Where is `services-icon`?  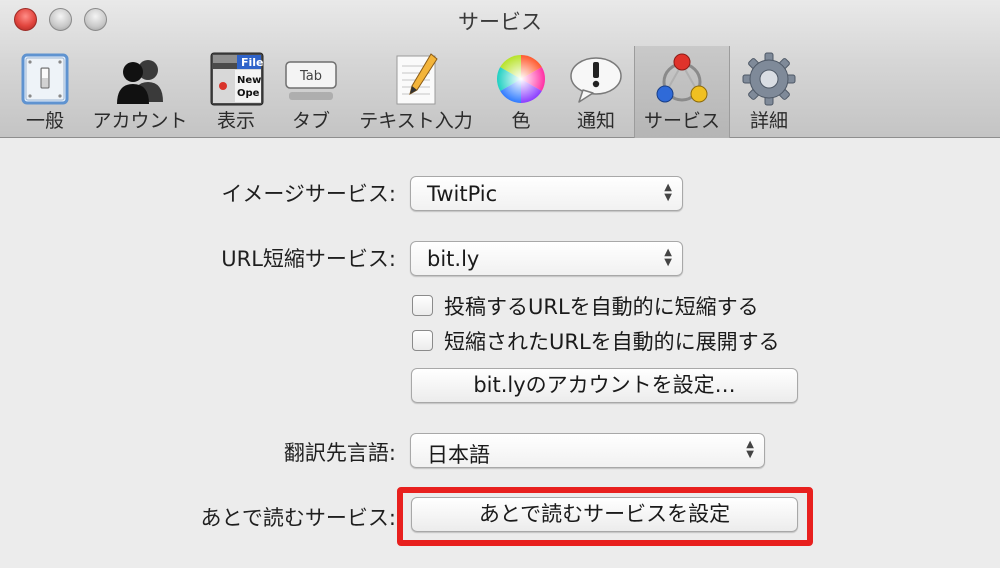
services-icon is located at coordinates (682, 78).